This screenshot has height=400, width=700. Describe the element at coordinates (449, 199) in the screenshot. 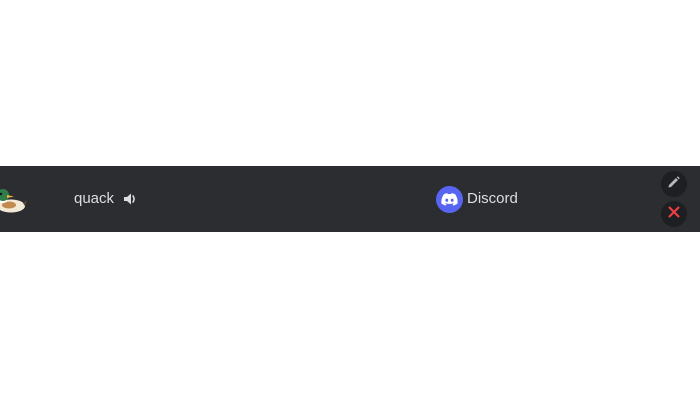

I see `discord-logo-icon` at that location.